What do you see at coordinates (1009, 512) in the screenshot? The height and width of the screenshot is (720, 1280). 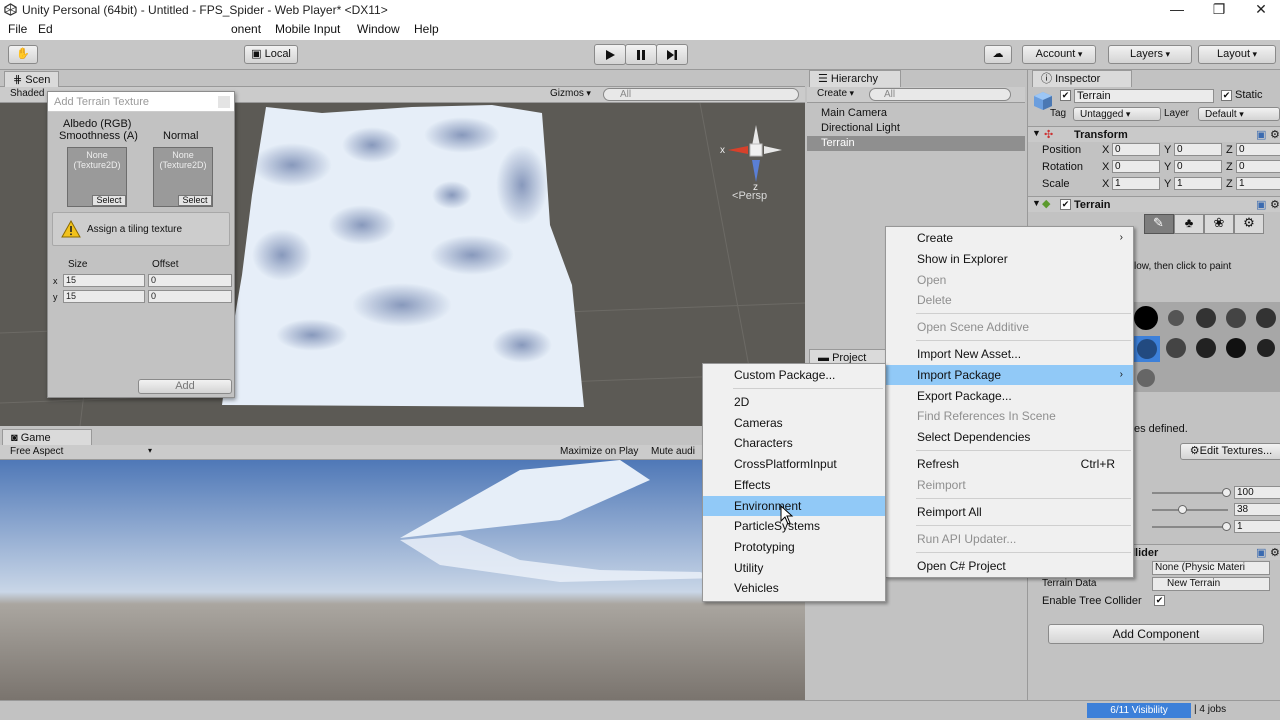 I see `menu-item-reimport-all: Reimport All` at bounding box center [1009, 512].